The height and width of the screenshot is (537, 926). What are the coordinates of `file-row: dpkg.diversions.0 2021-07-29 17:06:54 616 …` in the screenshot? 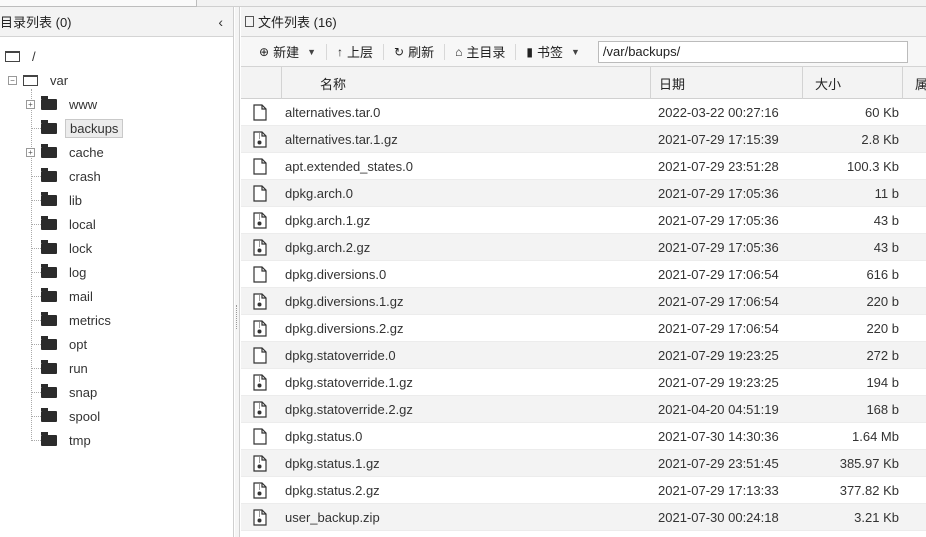 It's located at (583, 274).